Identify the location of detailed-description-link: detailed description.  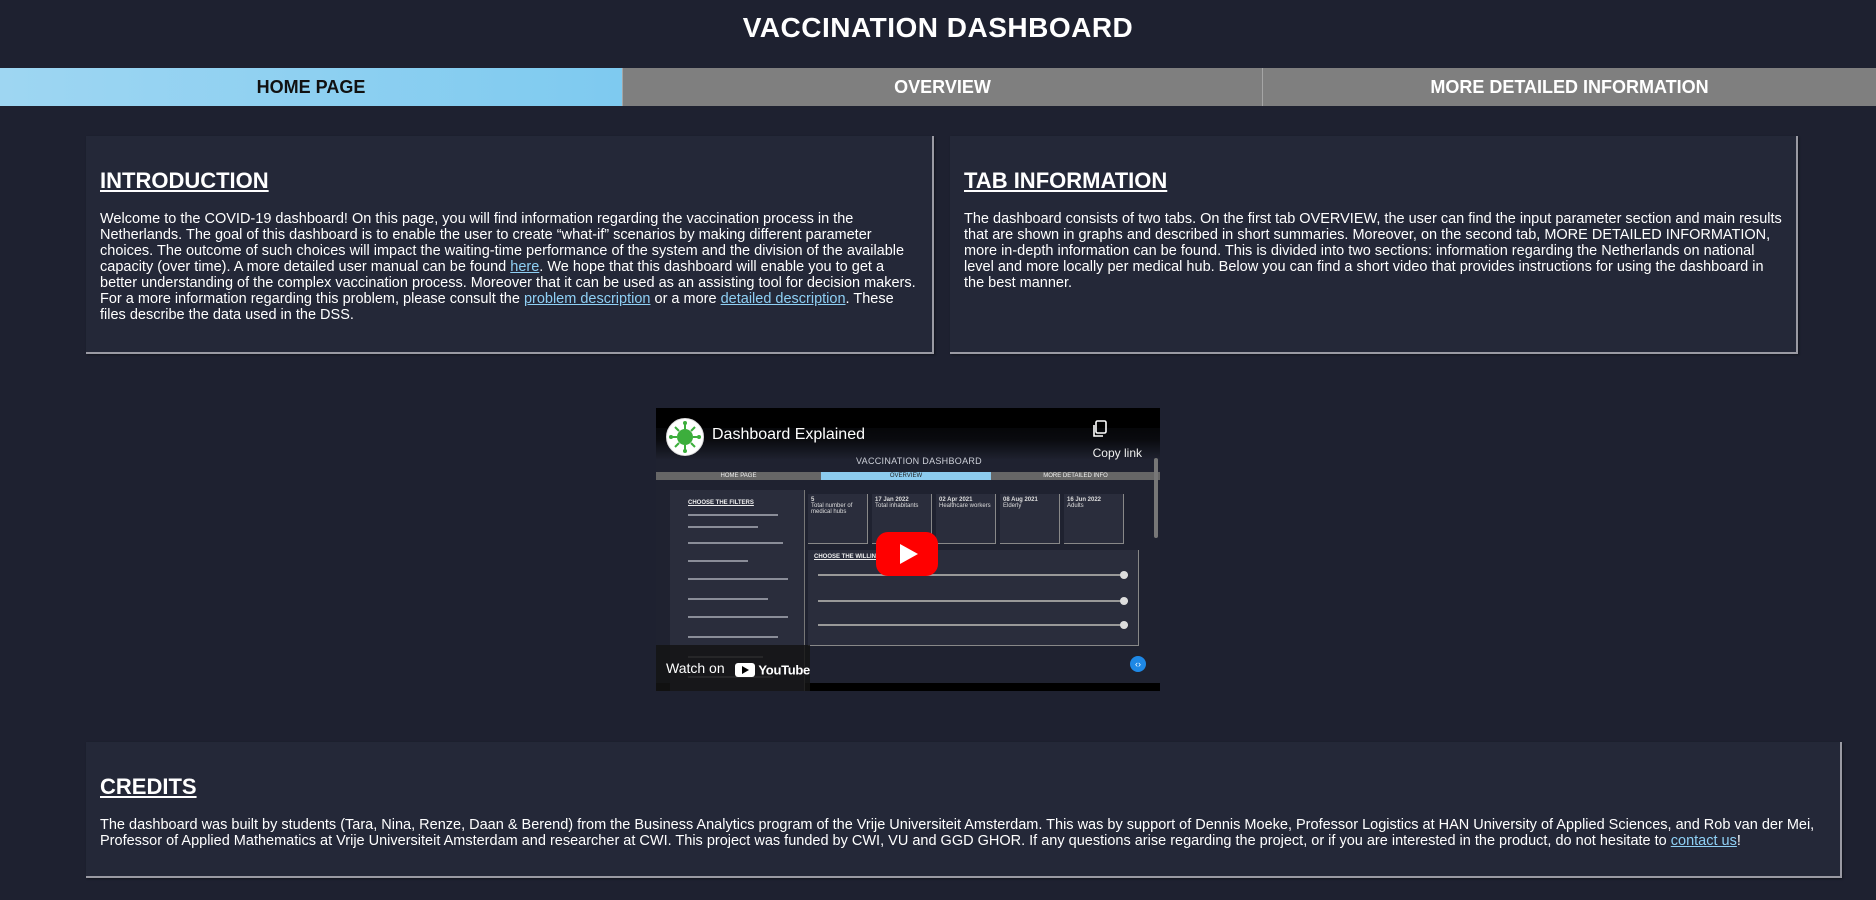
(783, 299).